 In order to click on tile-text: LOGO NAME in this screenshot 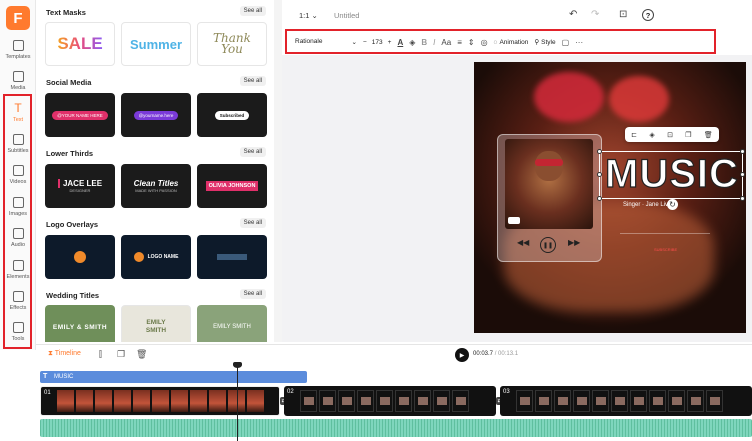, I will do `click(163, 257)`.